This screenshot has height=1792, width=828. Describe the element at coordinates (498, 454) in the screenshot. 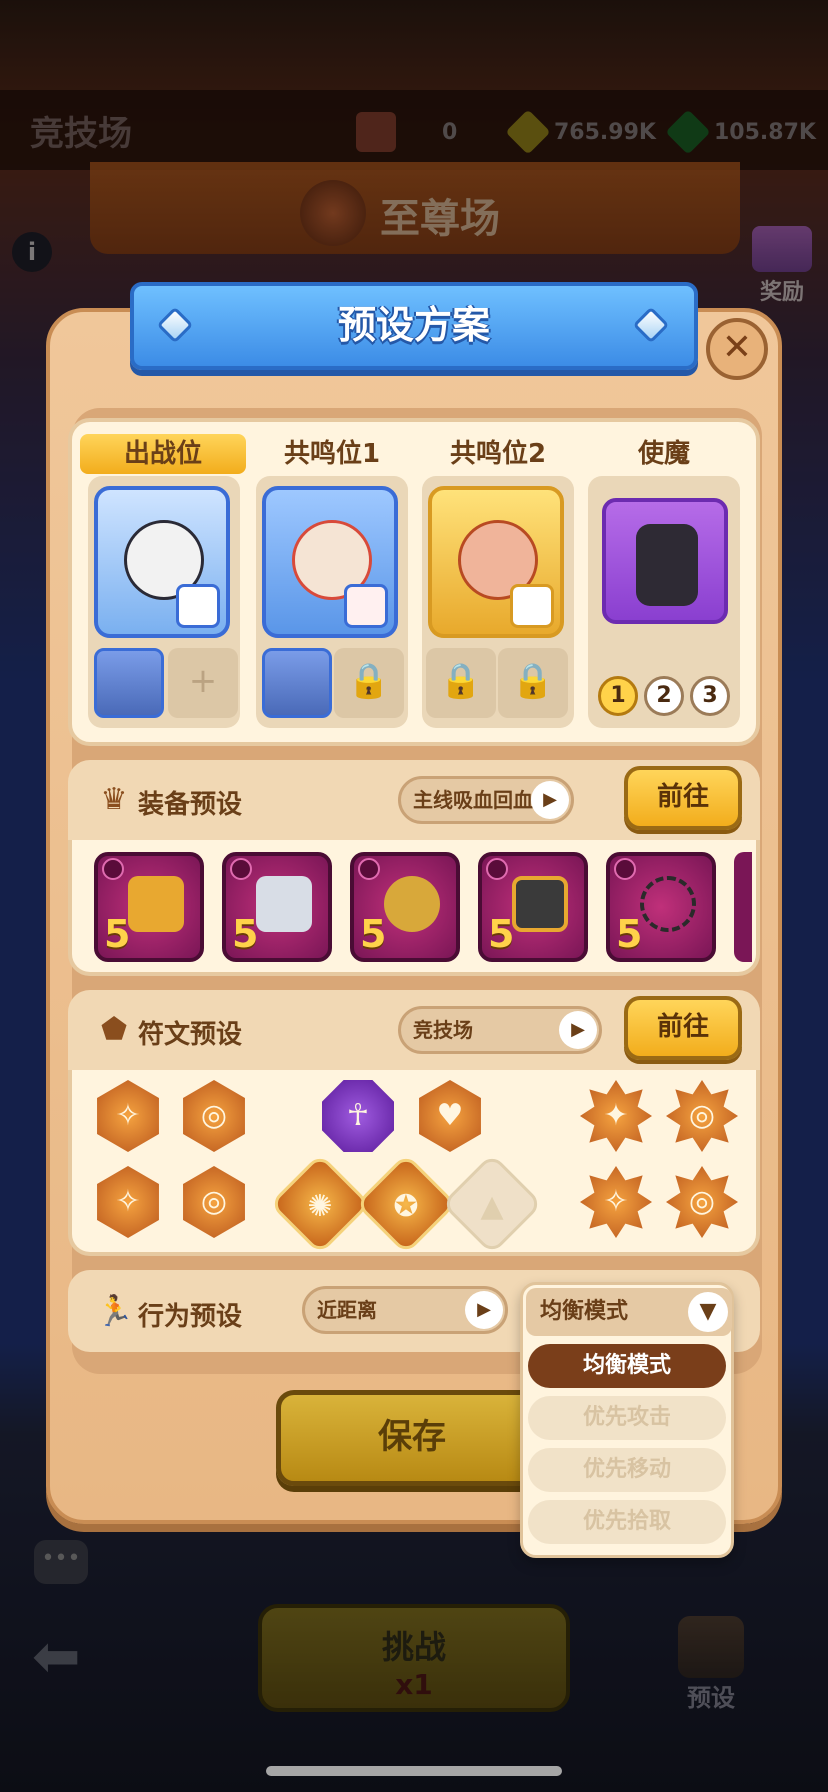

I see `slot-label-resonance-2: 共鸣位2` at that location.